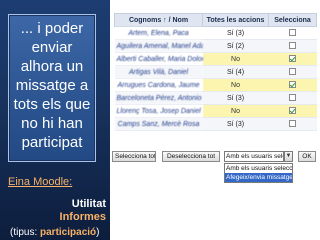  I want to click on table-row: Camps Sanz, Mercè Rosa Sí (3), so click(215, 124).